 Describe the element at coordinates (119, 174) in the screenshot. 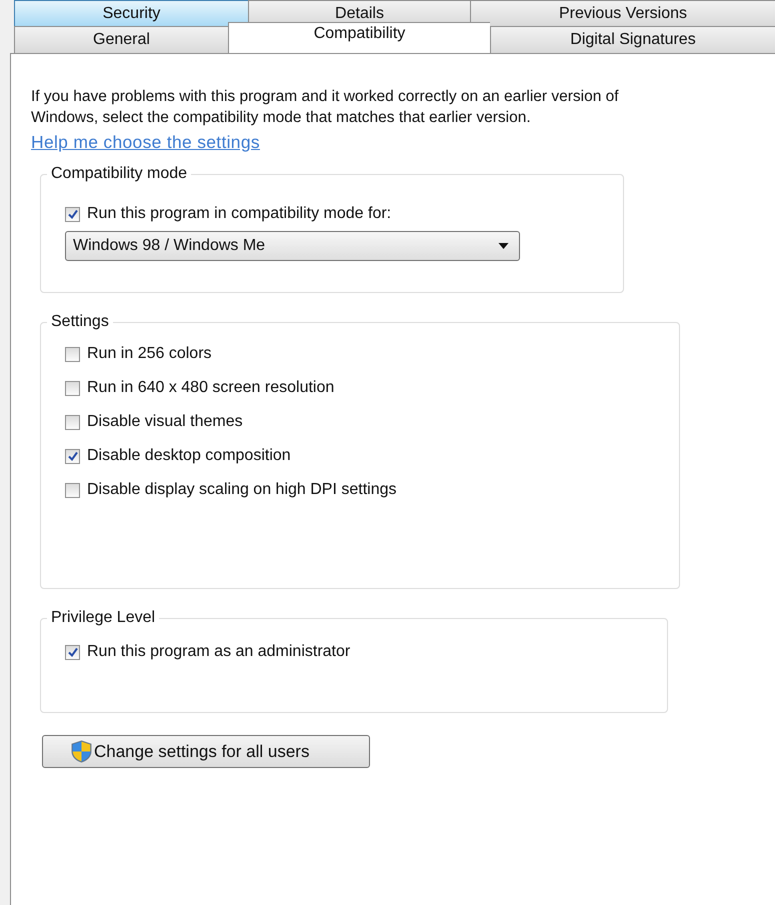

I see `group-title: Compatibility mode` at that location.